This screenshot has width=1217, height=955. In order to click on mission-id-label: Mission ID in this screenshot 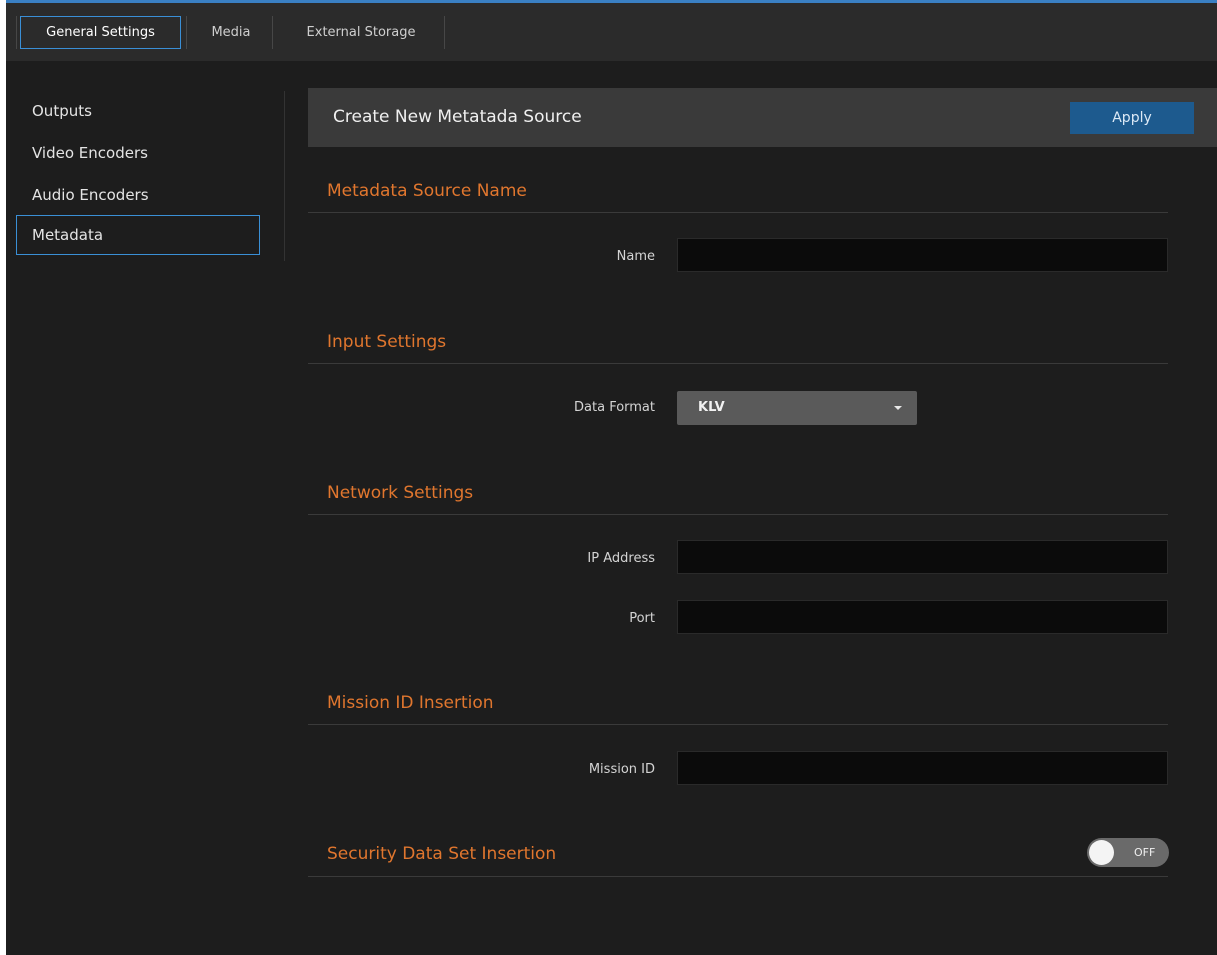, I will do `click(621, 769)`.